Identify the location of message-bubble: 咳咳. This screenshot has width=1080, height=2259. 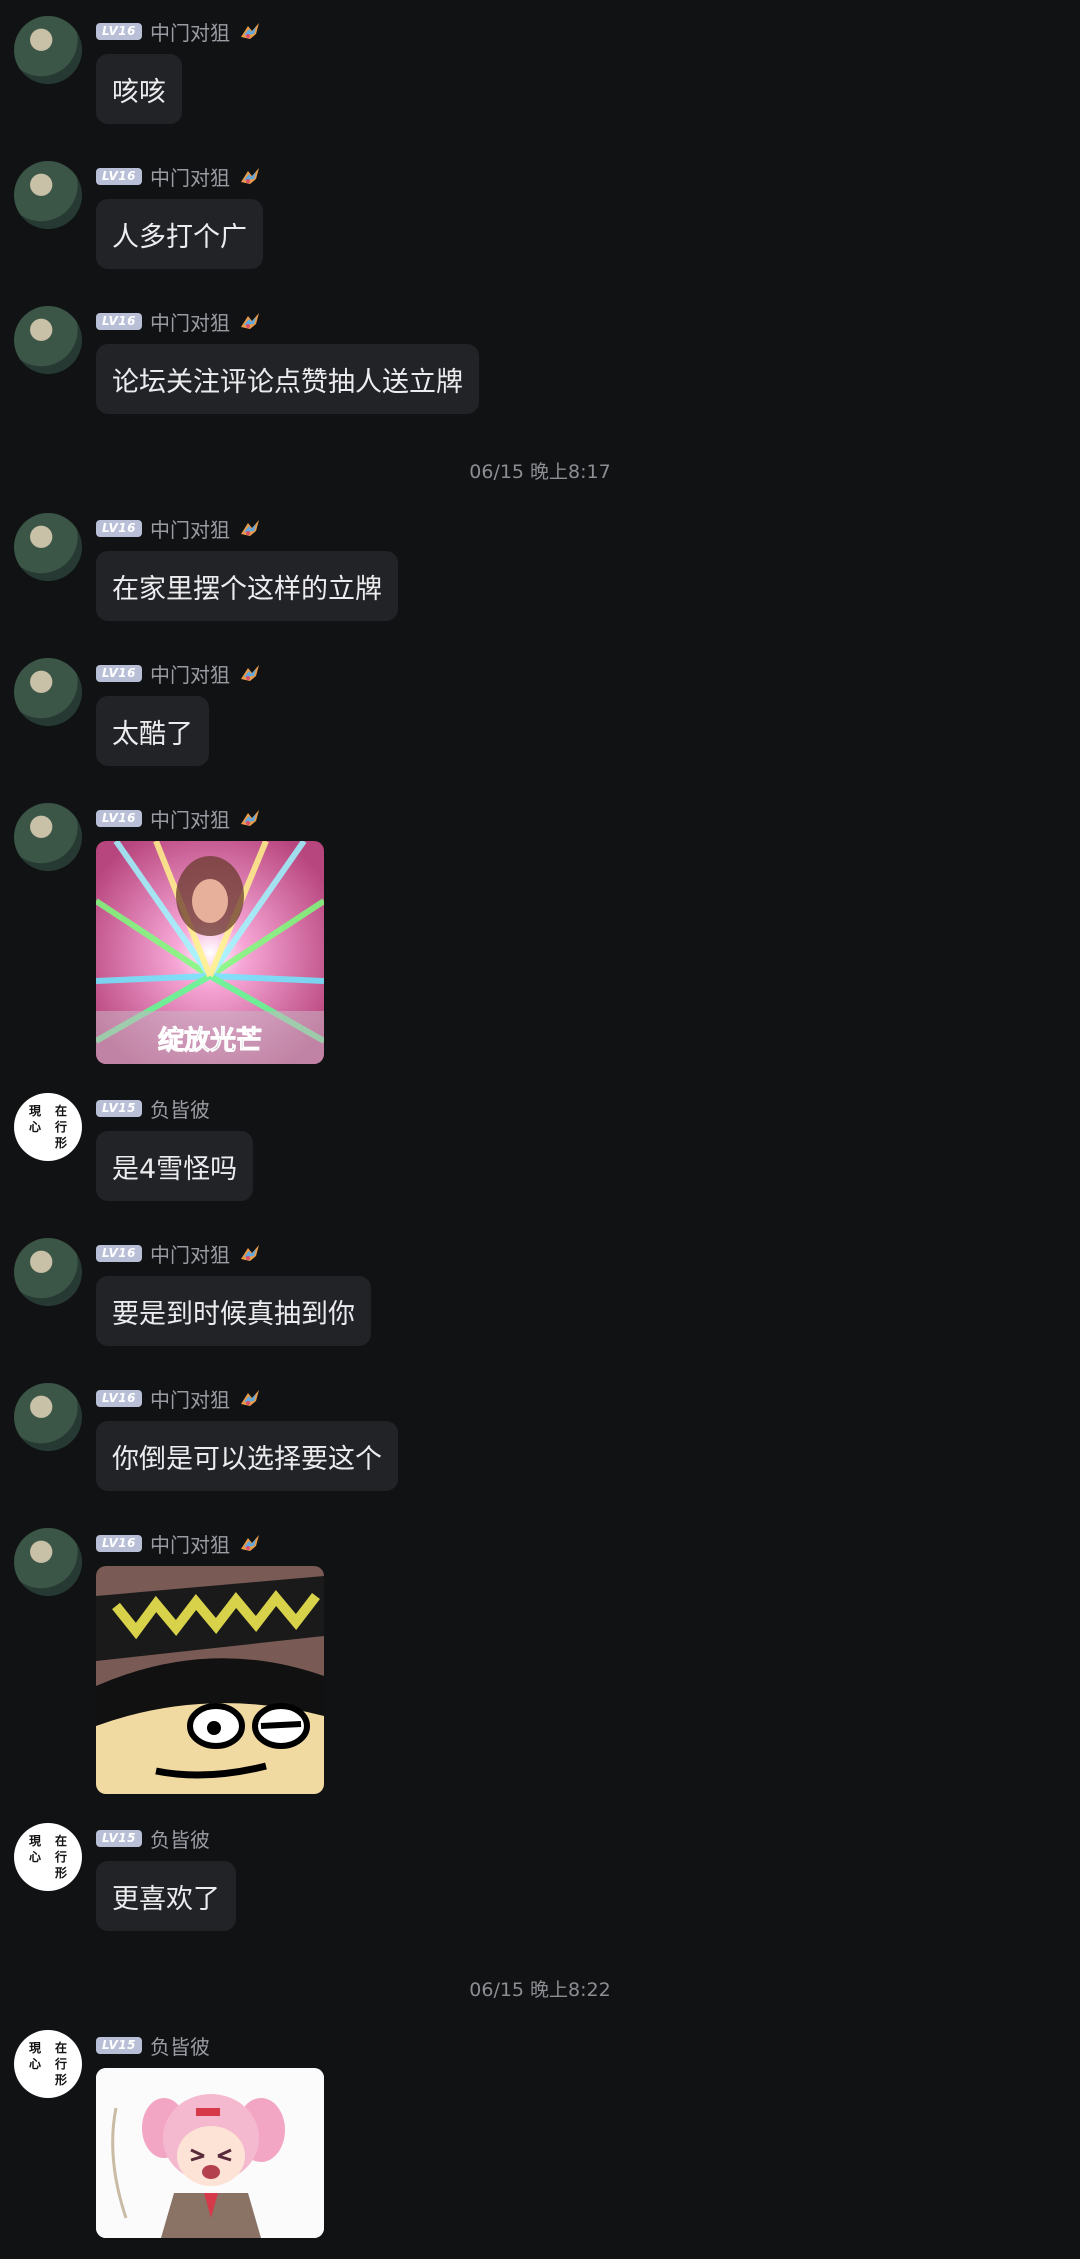
(139, 89).